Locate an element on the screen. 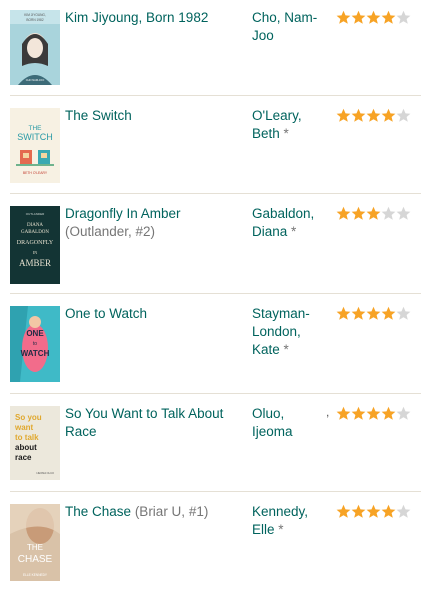 The width and height of the screenshot is (439, 589). book-title: The Chase (Briar U, #1) is located at coordinates (154, 512).